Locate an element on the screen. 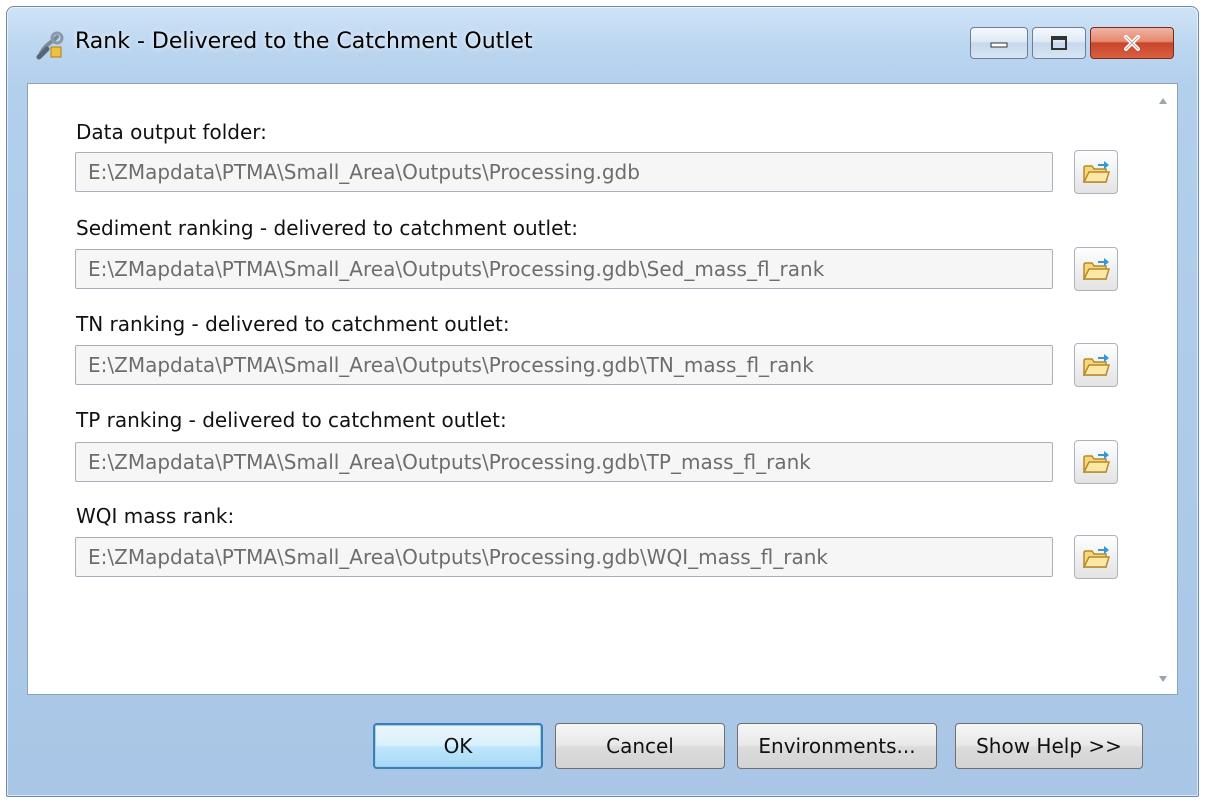 This screenshot has height=803, width=1205. close-button is located at coordinates (1132, 43).